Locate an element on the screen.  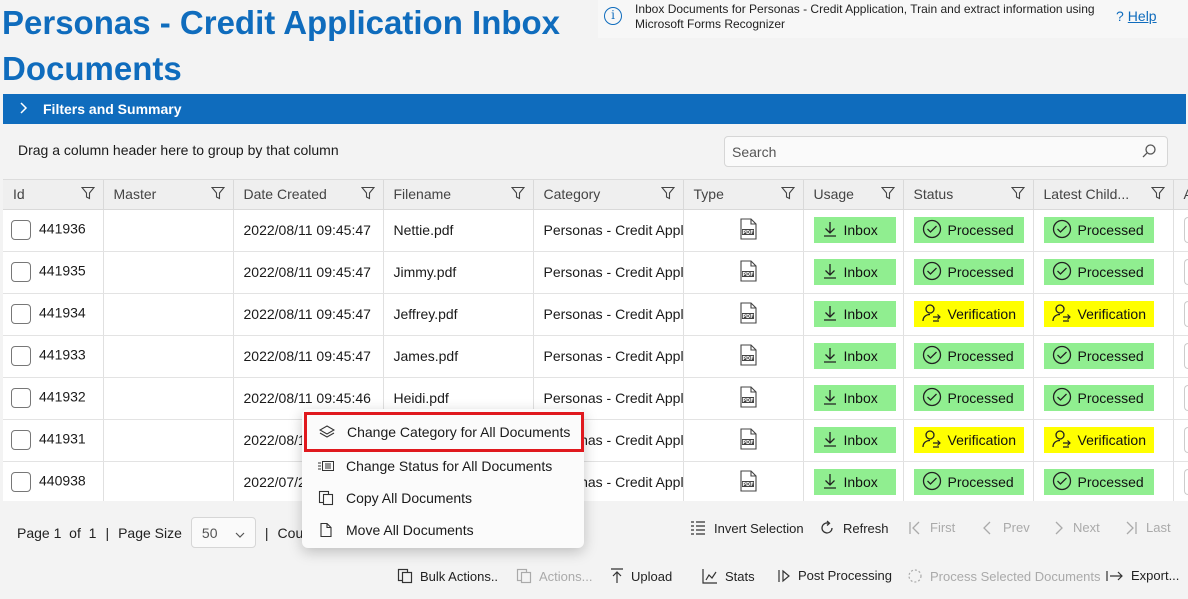
column-header: Id is located at coordinates (53, 195).